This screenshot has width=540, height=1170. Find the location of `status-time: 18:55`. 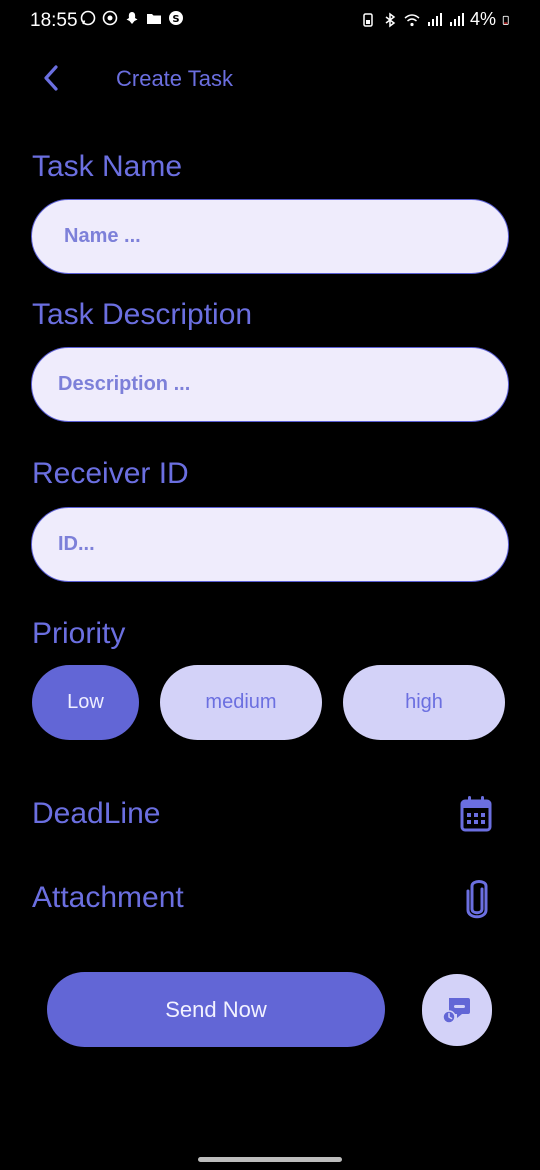

status-time: 18:55 is located at coordinates (54, 20).